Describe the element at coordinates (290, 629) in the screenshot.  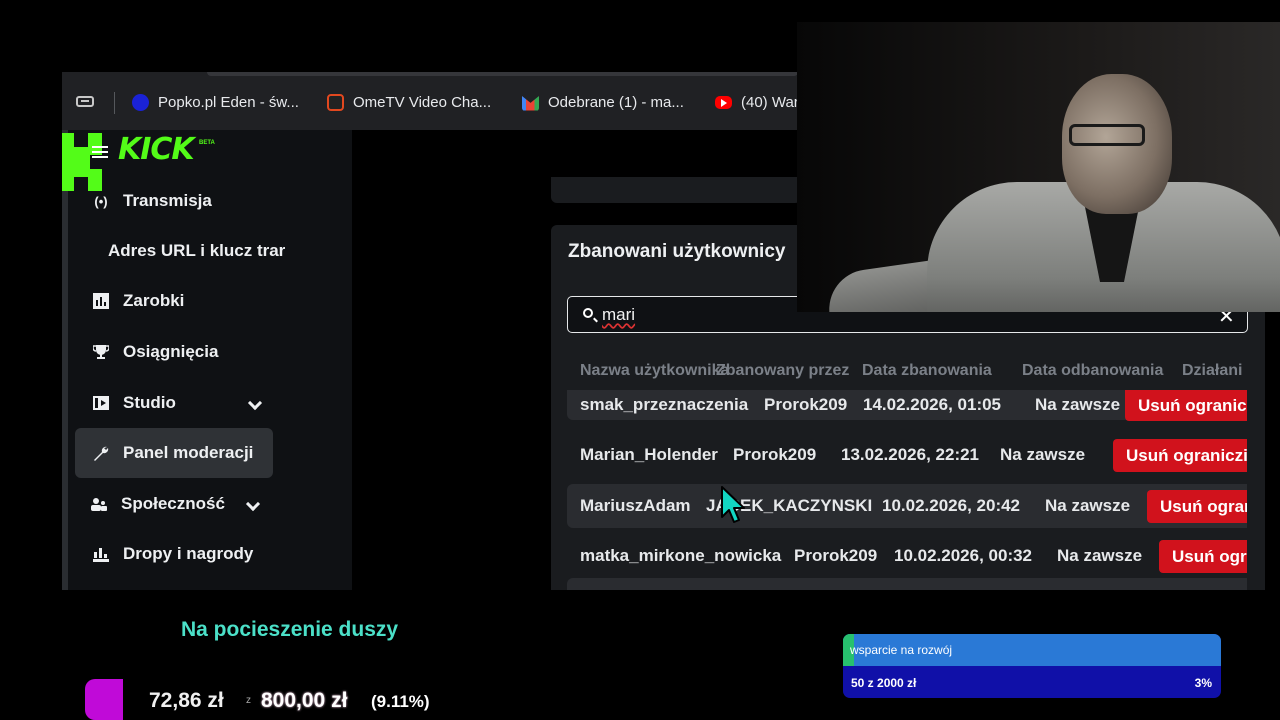
I see `stream-motto: Na pocieszenie duszy` at that location.